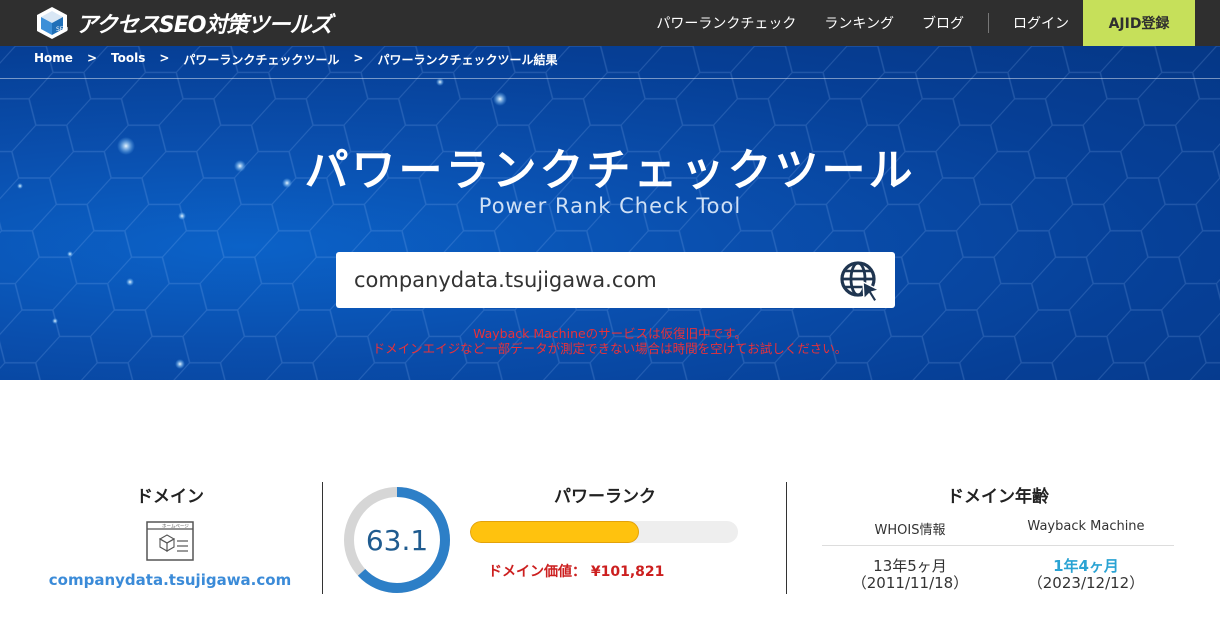 This screenshot has height=628, width=1220. I want to click on breadcrumb-power-rank-tool: パワーランクチェックツール, so click(261, 59).